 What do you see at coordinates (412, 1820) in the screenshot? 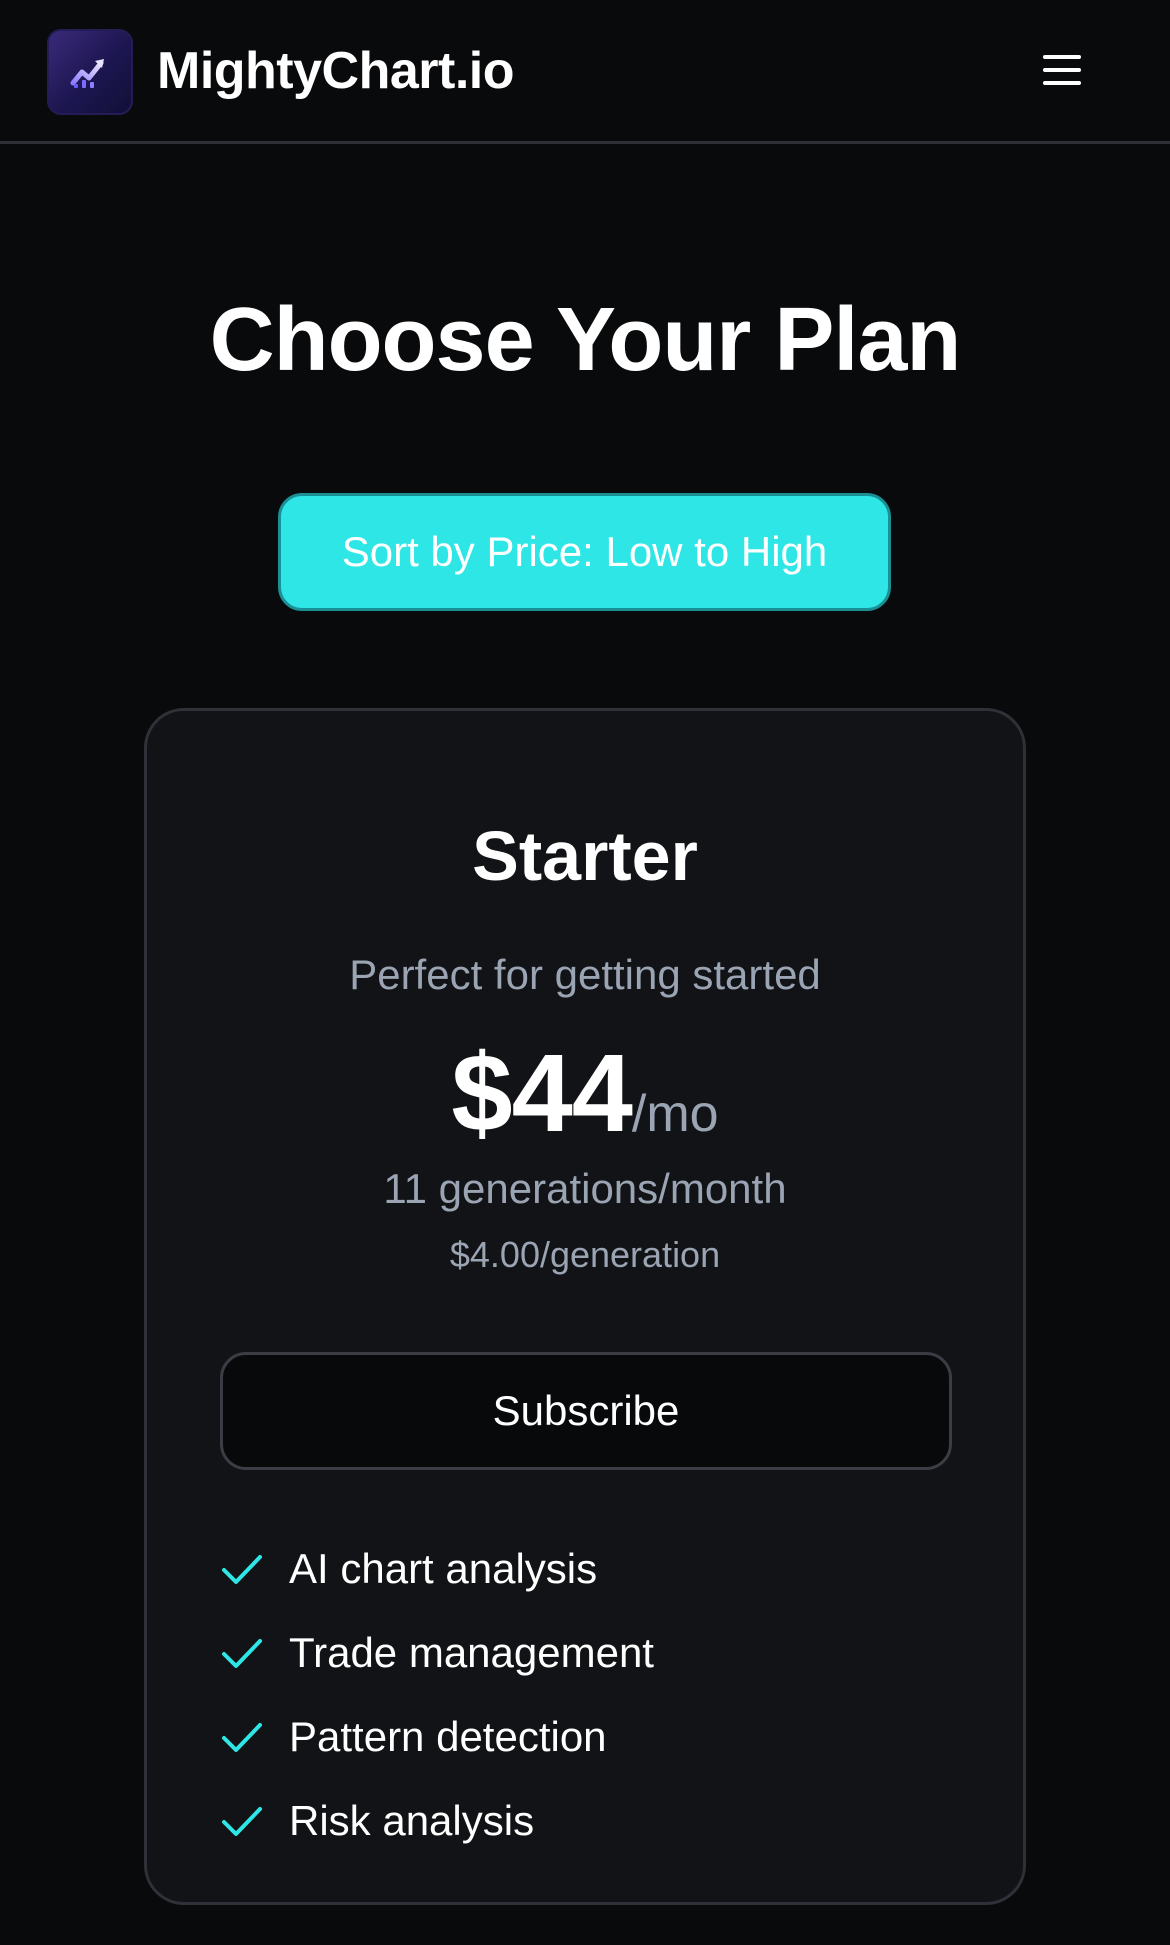
I see `feature-label: Risk analysis` at bounding box center [412, 1820].